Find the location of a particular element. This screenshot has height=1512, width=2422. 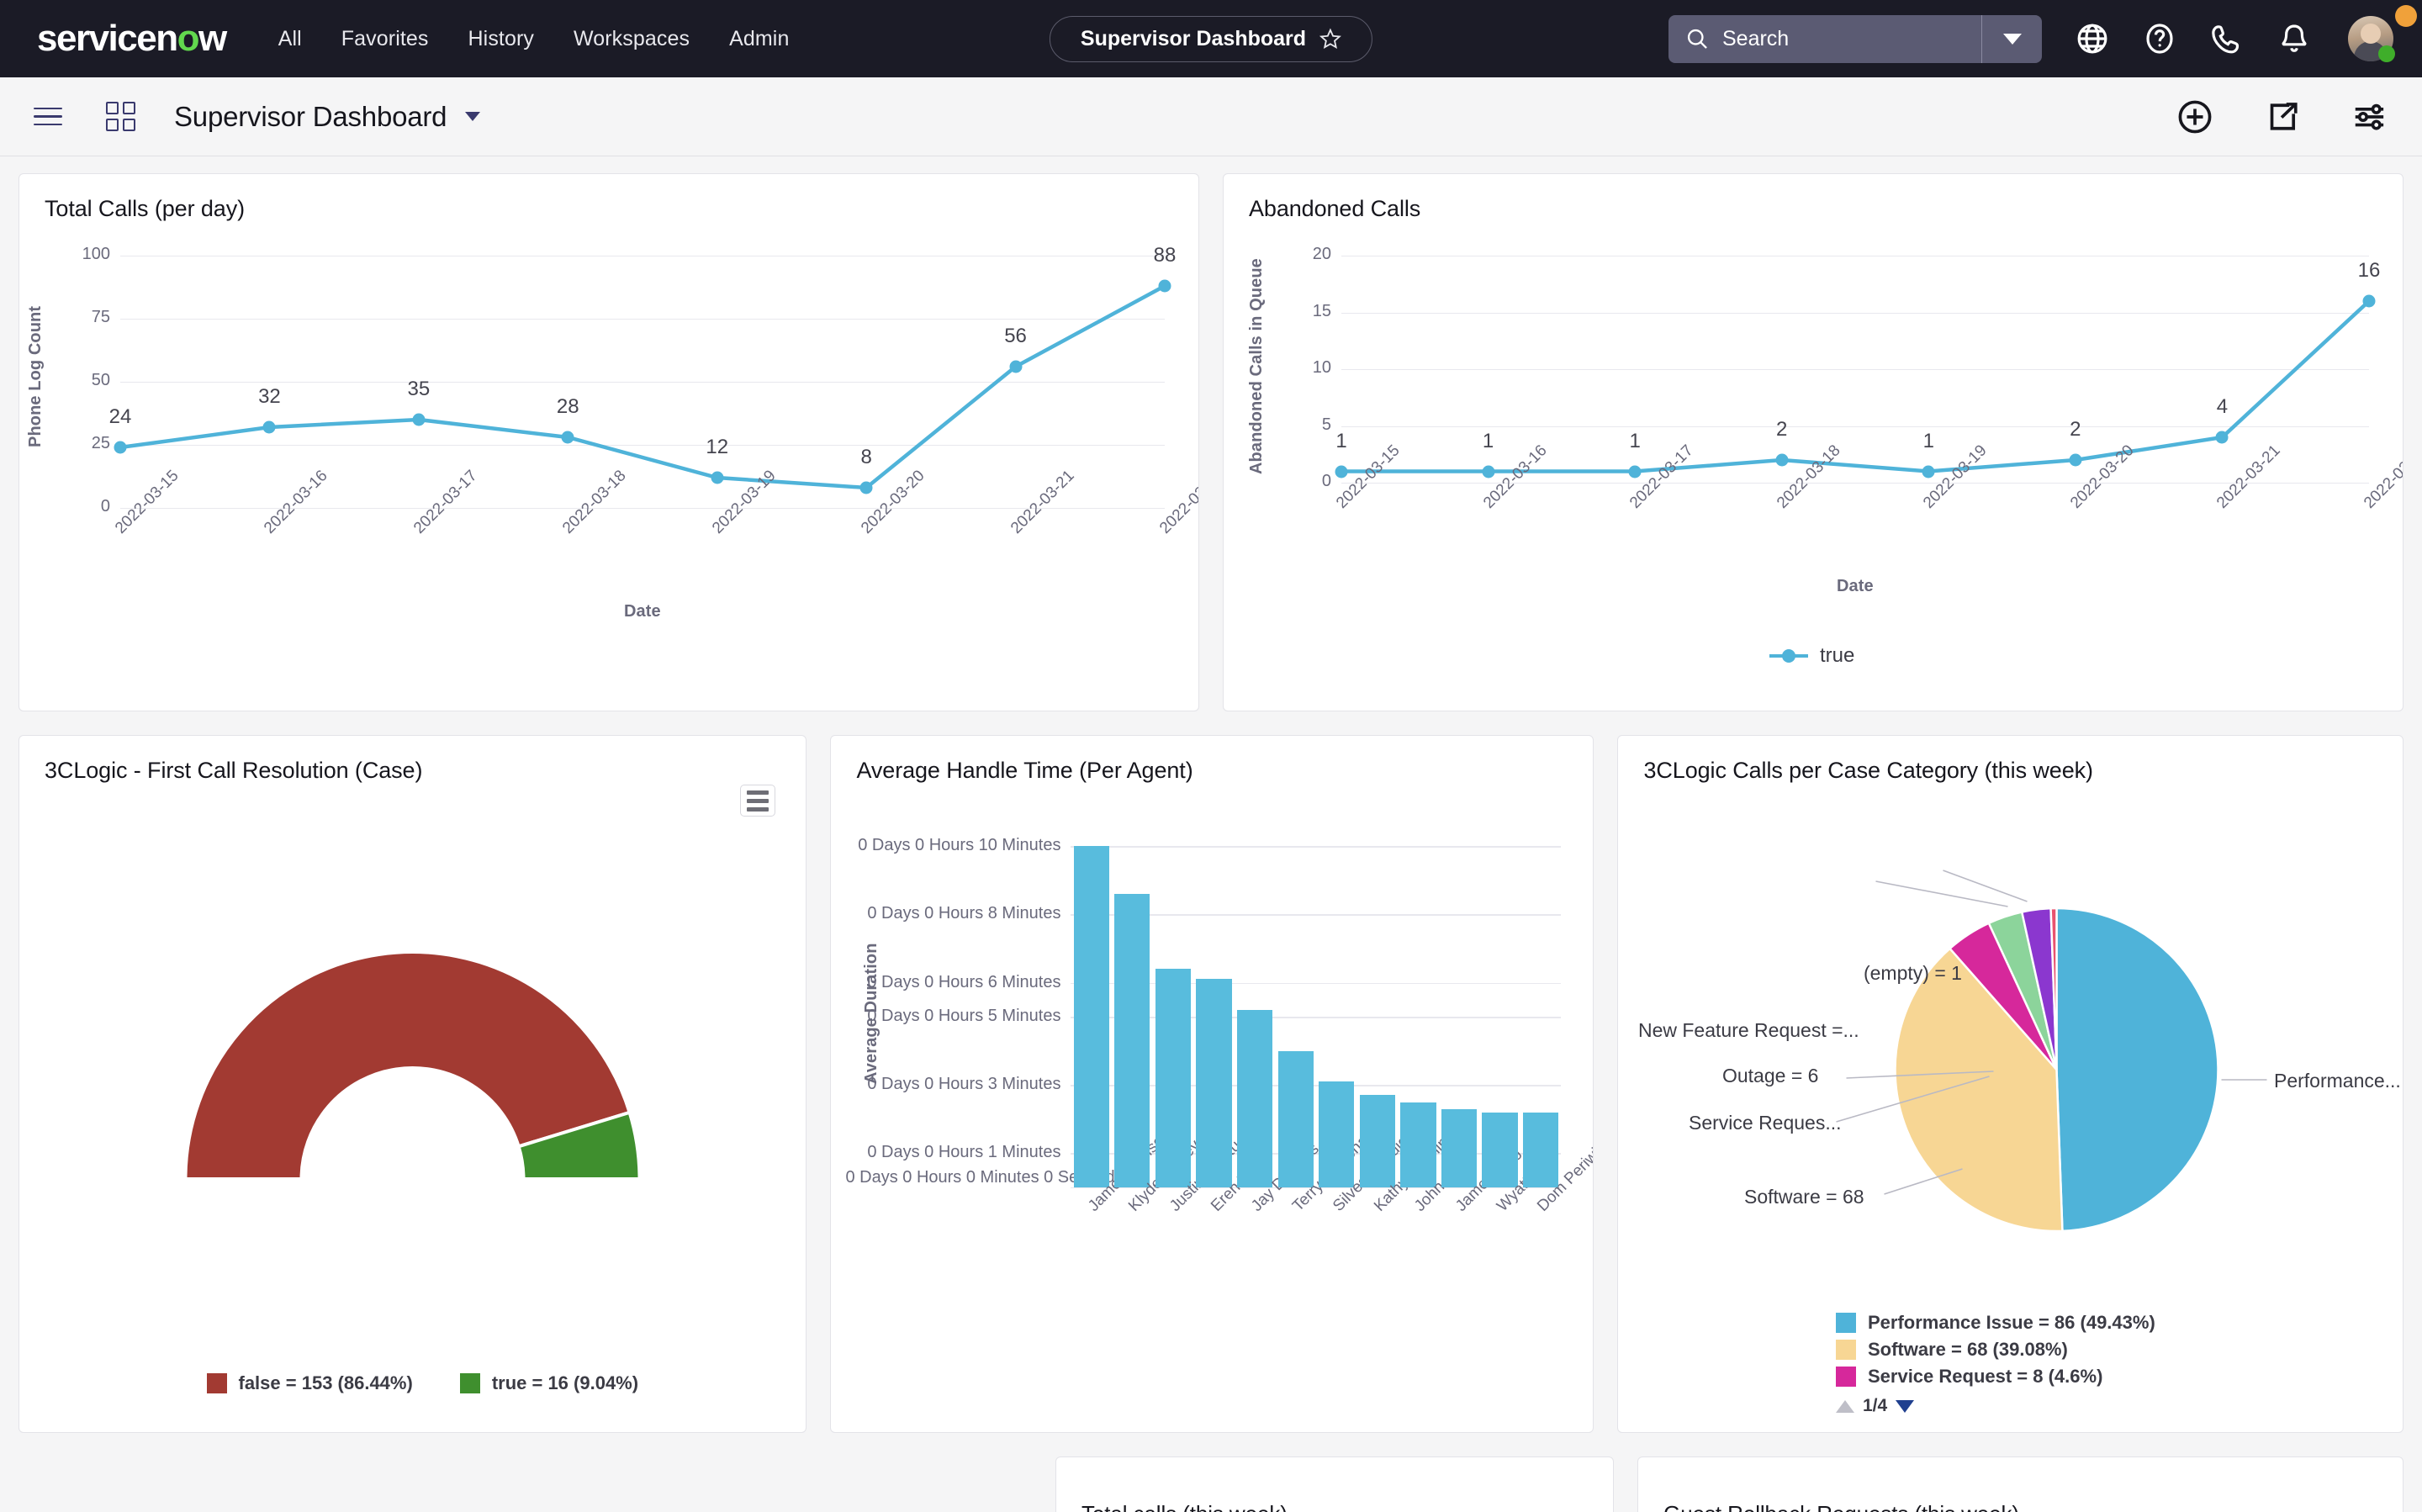

user-avatar is located at coordinates (2371, 39).